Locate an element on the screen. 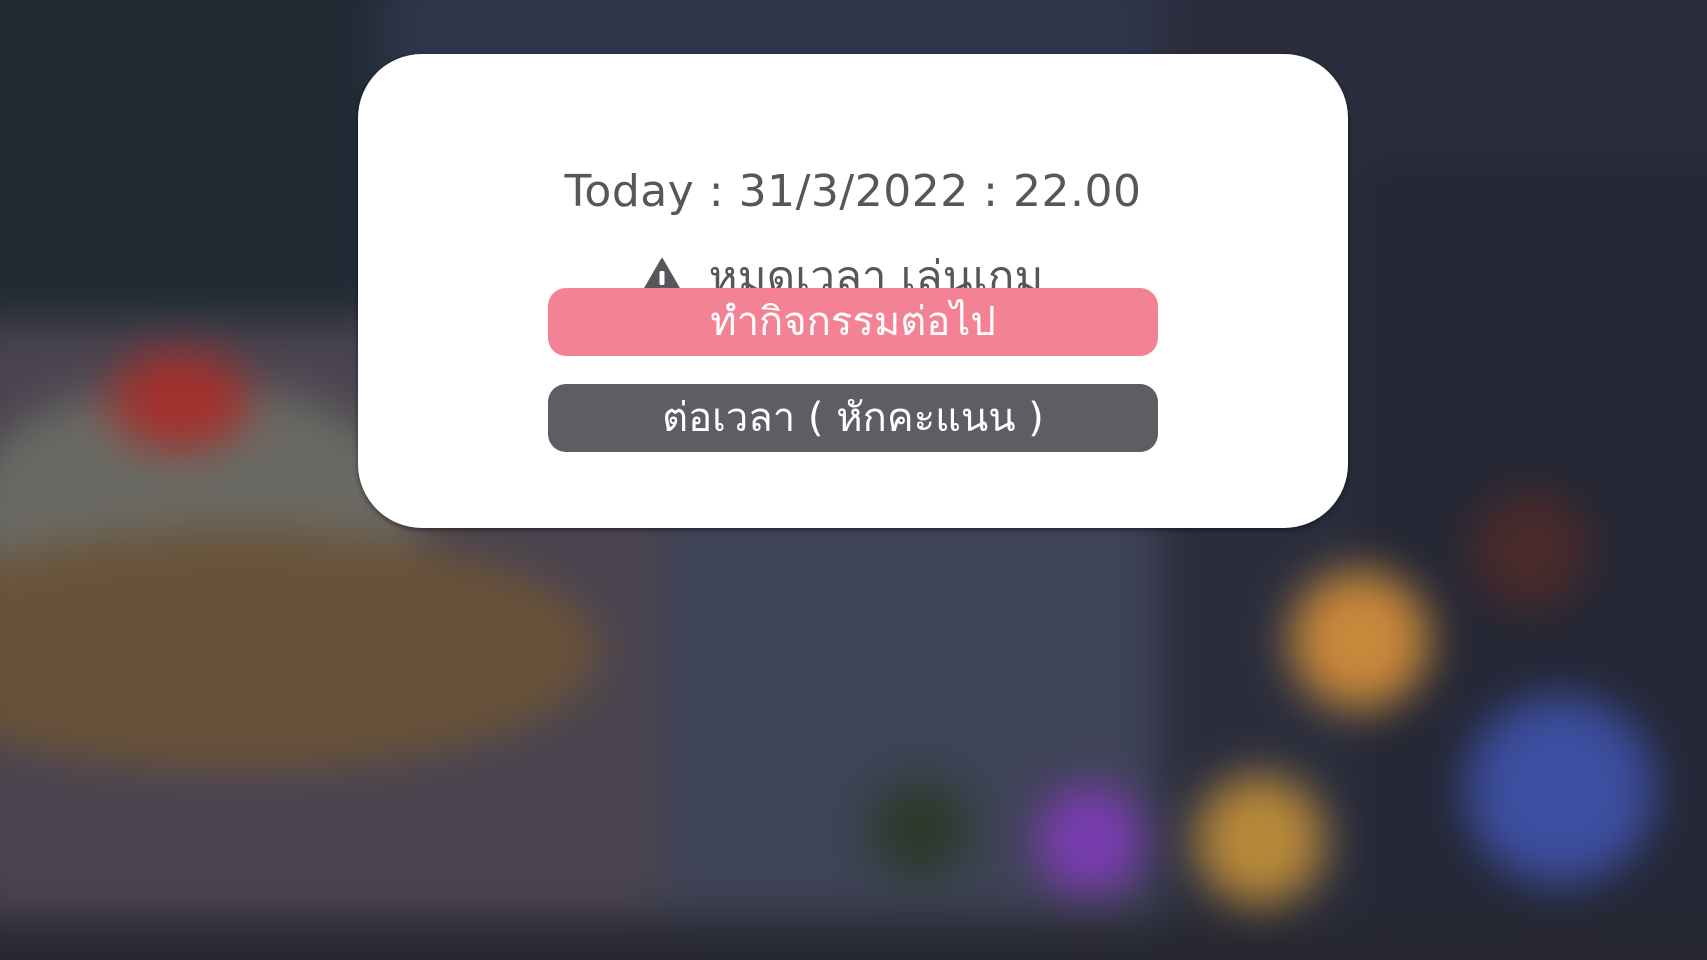 Image resolution: width=1707 pixels, height=960 pixels. date-time-label: Today : 31/3/2022 : 22.00 is located at coordinates (853, 191).